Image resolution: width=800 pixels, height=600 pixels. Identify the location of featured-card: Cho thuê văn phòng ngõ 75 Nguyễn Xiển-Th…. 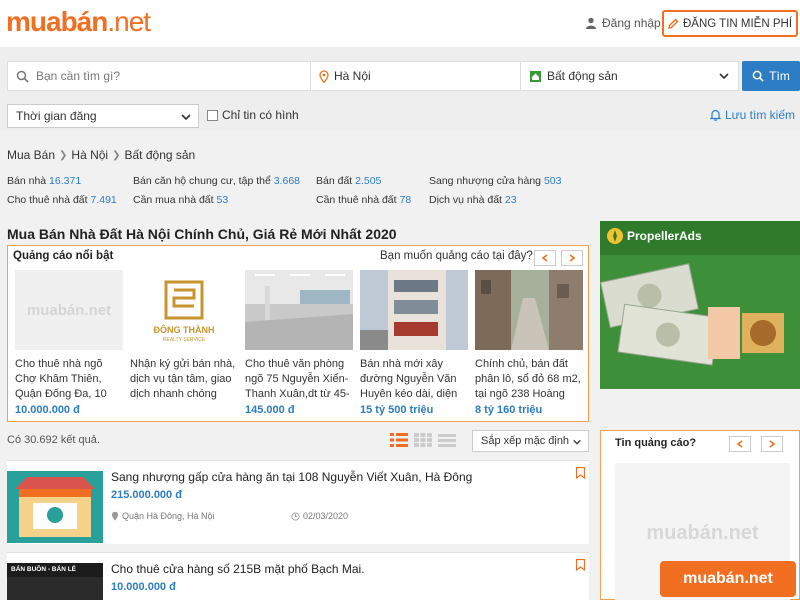
(299, 343).